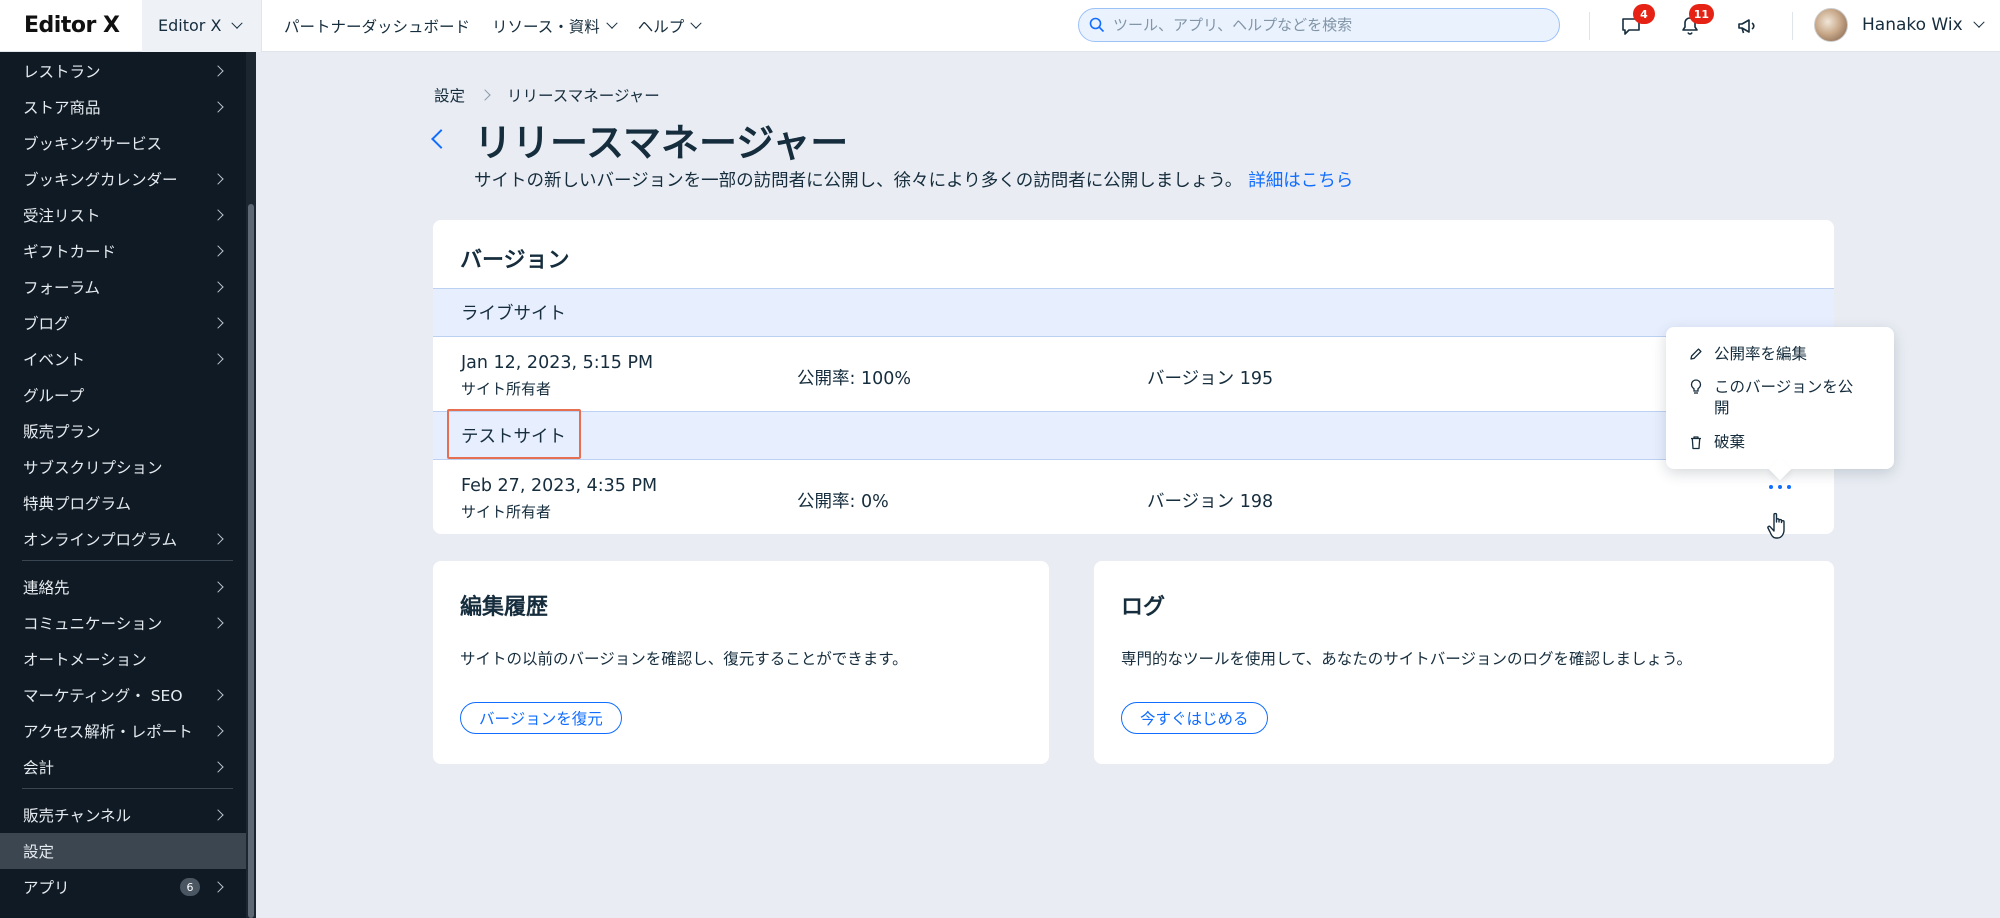 This screenshot has width=2000, height=918. I want to click on sidebar-item-communications: コミュニケーション, so click(123, 623).